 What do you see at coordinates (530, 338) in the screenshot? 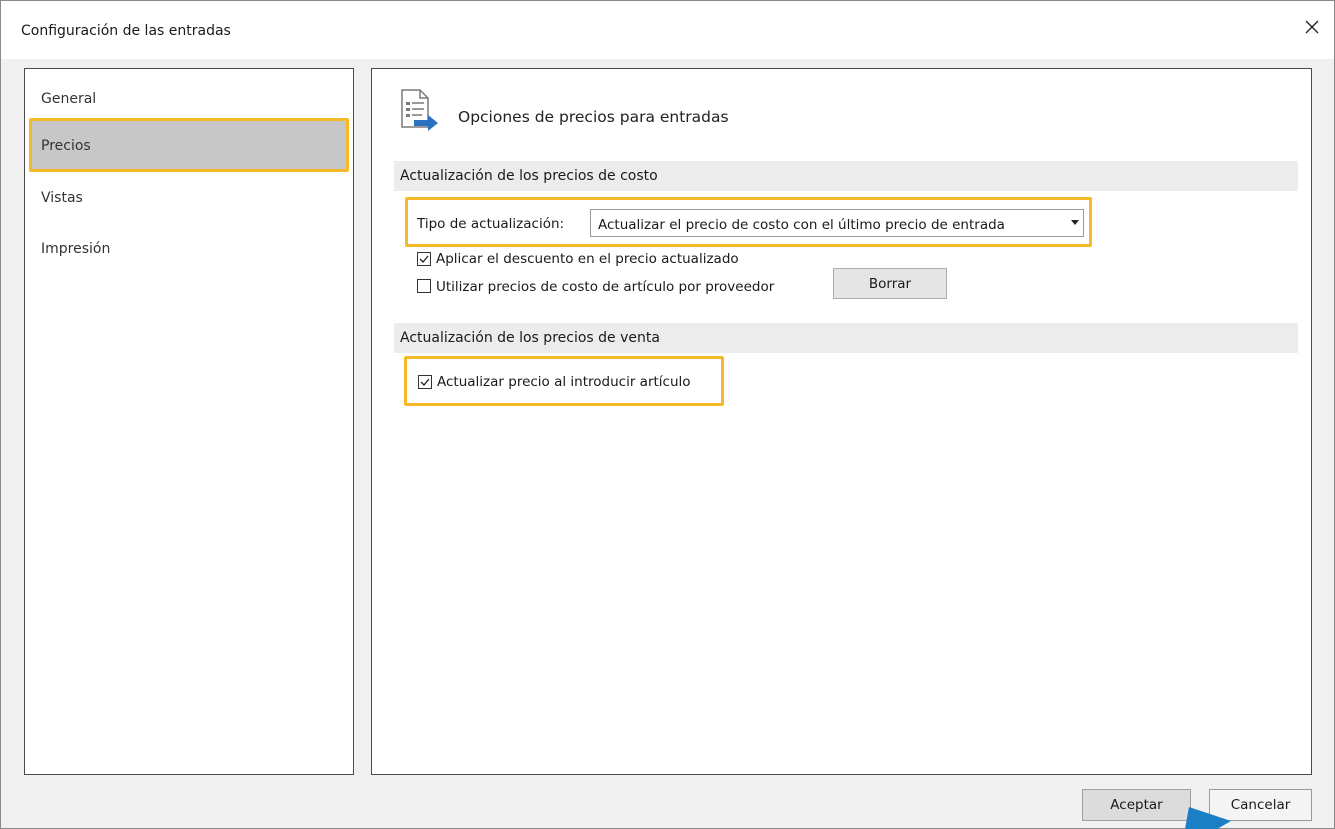
I see `section-header-label: Actualización de los precios de venta` at bounding box center [530, 338].